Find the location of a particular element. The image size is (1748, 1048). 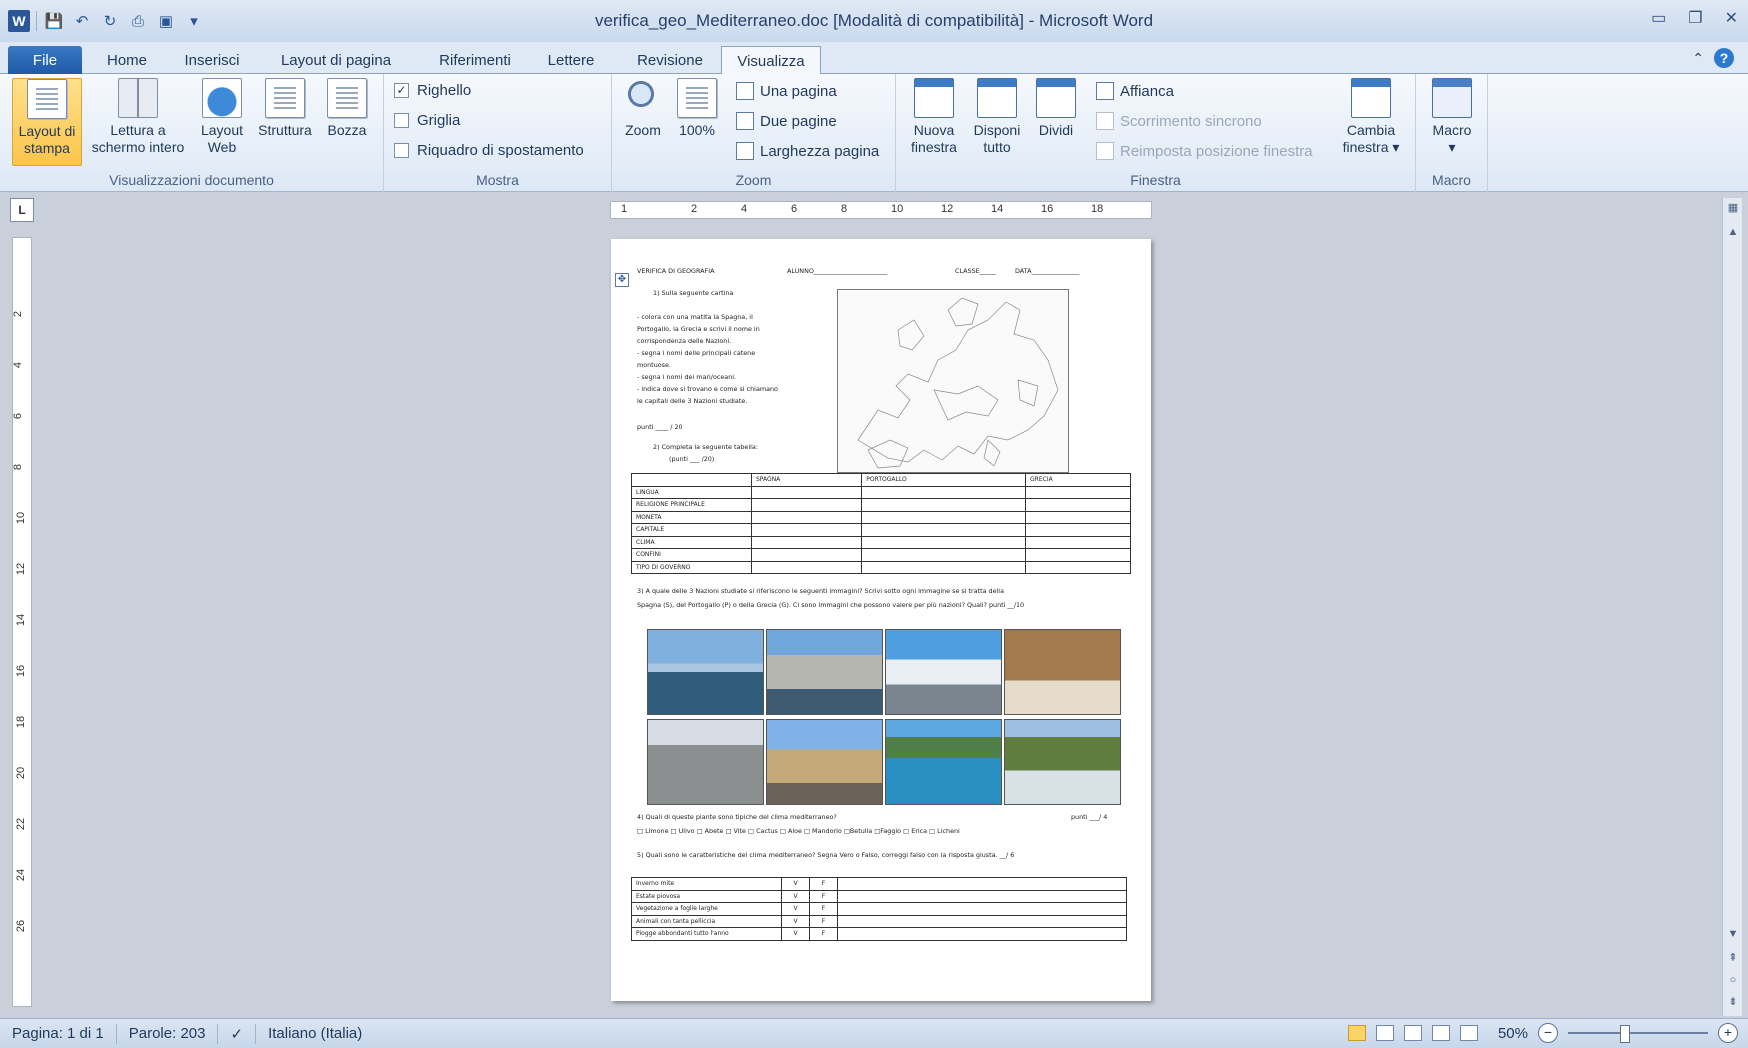

two-pages-icon is located at coordinates (745, 121).